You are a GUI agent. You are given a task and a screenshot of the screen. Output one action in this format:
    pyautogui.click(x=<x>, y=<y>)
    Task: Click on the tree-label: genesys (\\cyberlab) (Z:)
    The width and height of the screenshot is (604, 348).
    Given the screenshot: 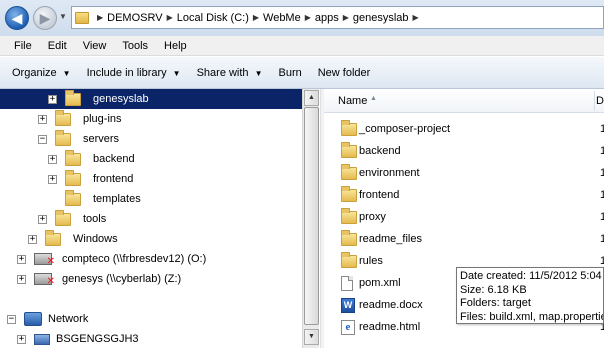 What is the action you would take?
    pyautogui.click(x=122, y=279)
    